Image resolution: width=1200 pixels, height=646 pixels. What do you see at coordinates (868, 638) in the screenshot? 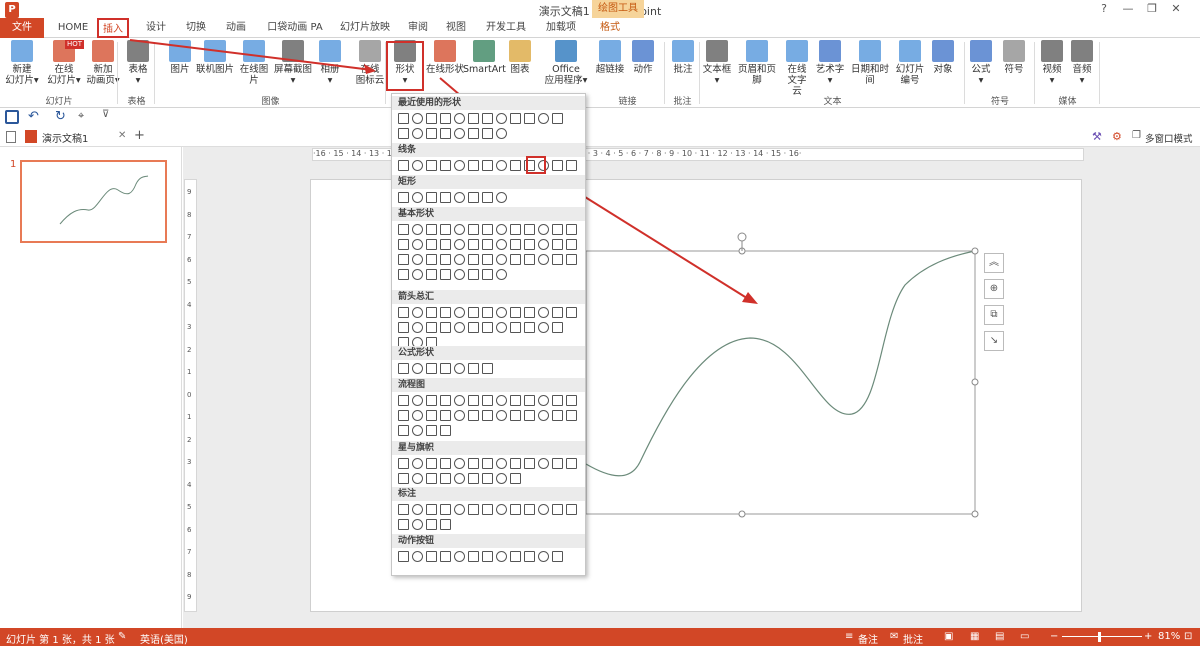
I see `notes-button: 备注` at bounding box center [868, 638].